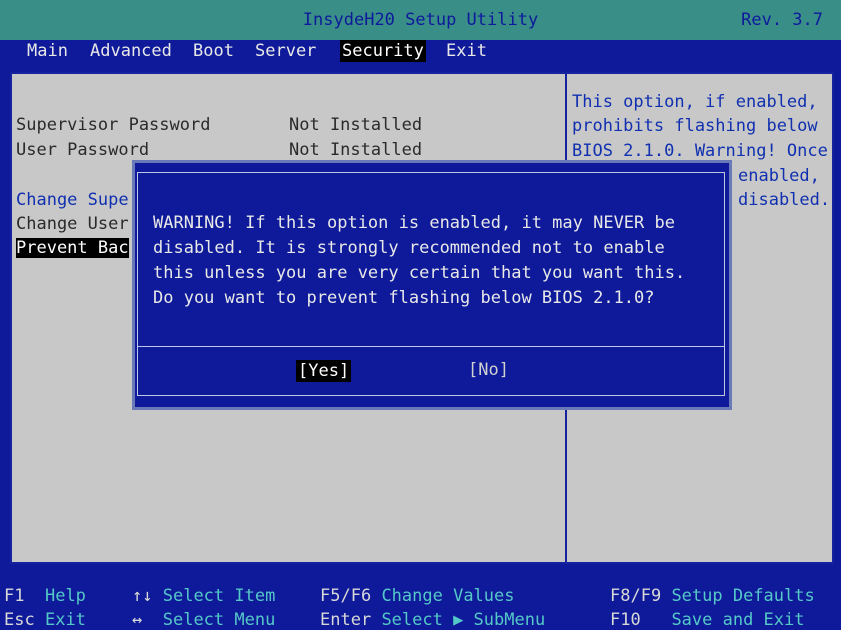  What do you see at coordinates (65, 596) in the screenshot?
I see `f1-text: Help` at bounding box center [65, 596].